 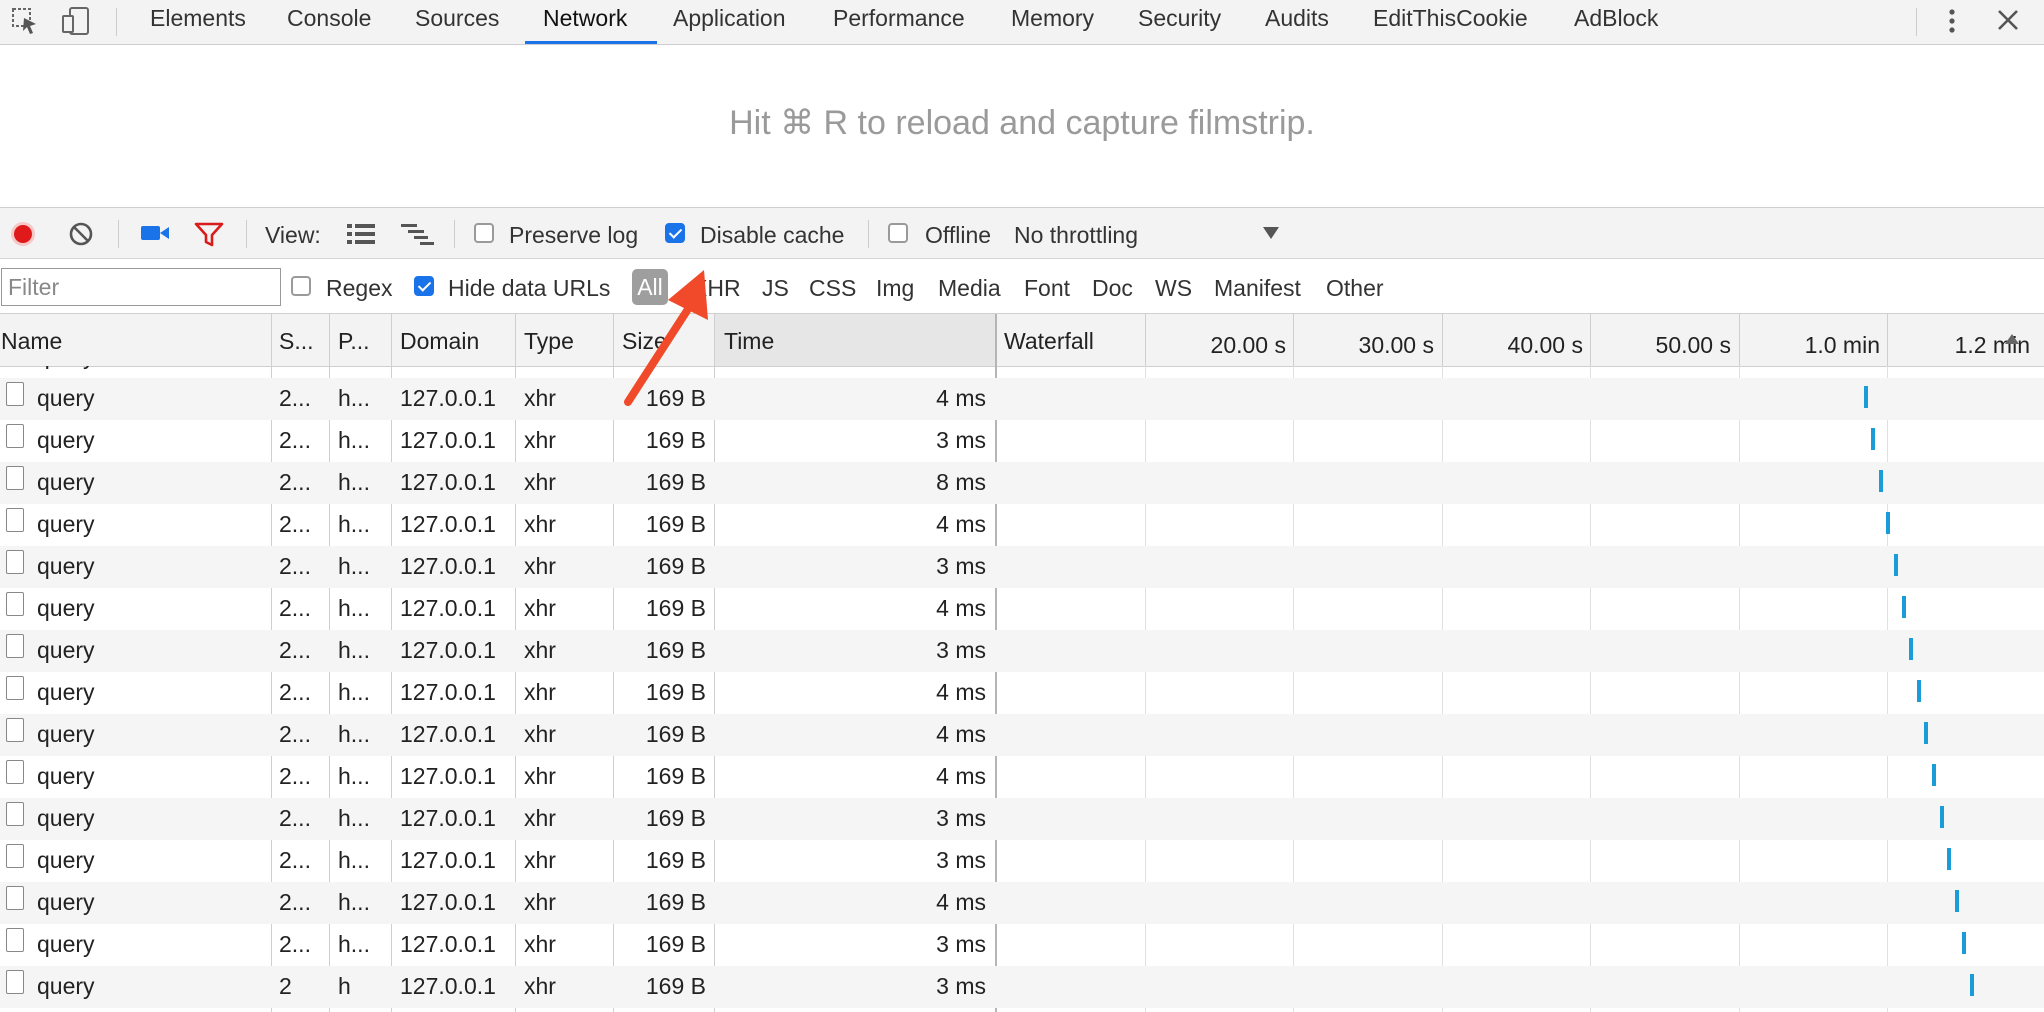 I want to click on tab-network: Network, so click(x=585, y=22).